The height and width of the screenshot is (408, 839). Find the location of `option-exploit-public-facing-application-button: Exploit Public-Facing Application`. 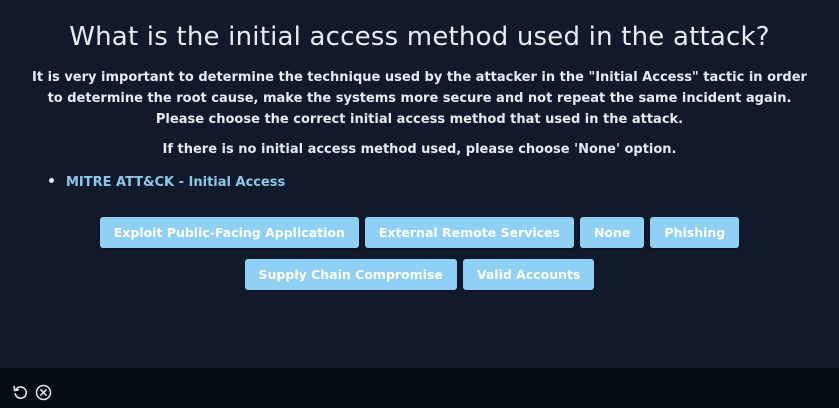

option-exploit-public-facing-application-button: Exploit Public-Facing Application is located at coordinates (229, 232).